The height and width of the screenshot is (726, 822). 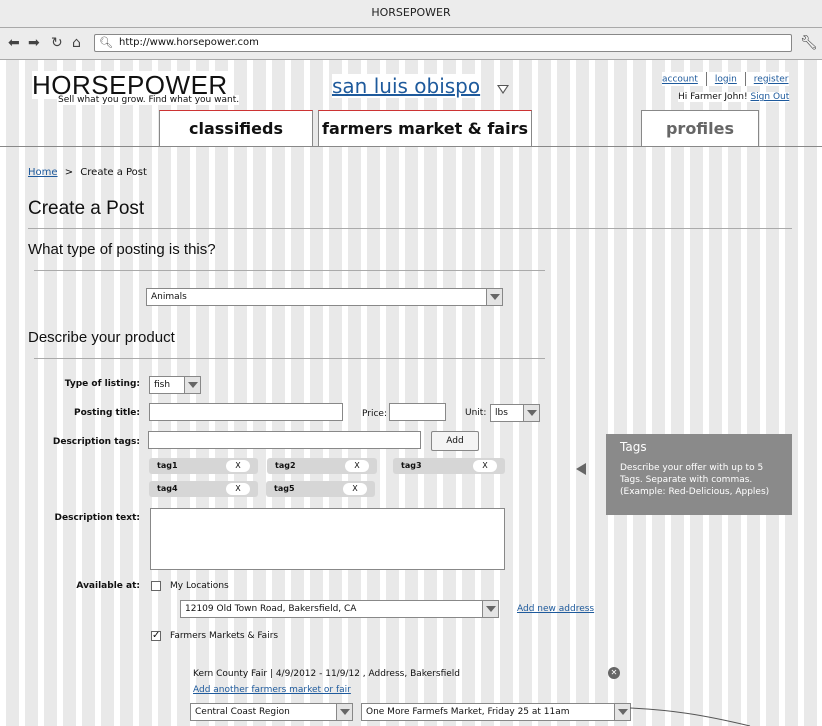 I want to click on tag-label: tag4, so click(x=167, y=488).